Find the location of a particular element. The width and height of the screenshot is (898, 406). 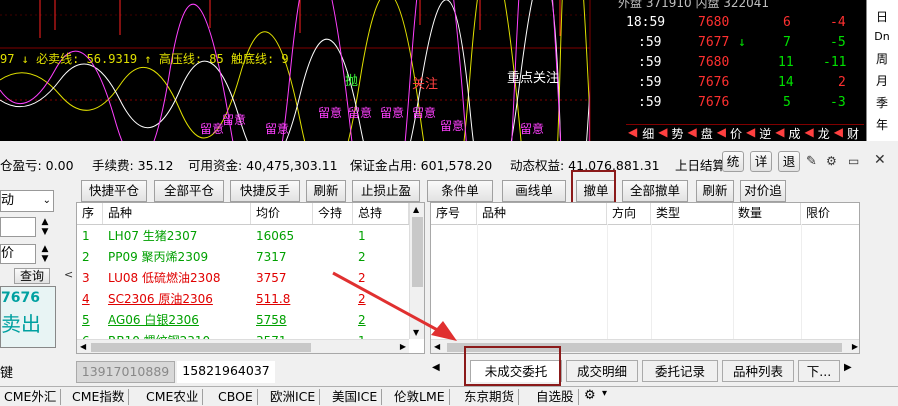

position-cell: 3 is located at coordinates (90, 278).